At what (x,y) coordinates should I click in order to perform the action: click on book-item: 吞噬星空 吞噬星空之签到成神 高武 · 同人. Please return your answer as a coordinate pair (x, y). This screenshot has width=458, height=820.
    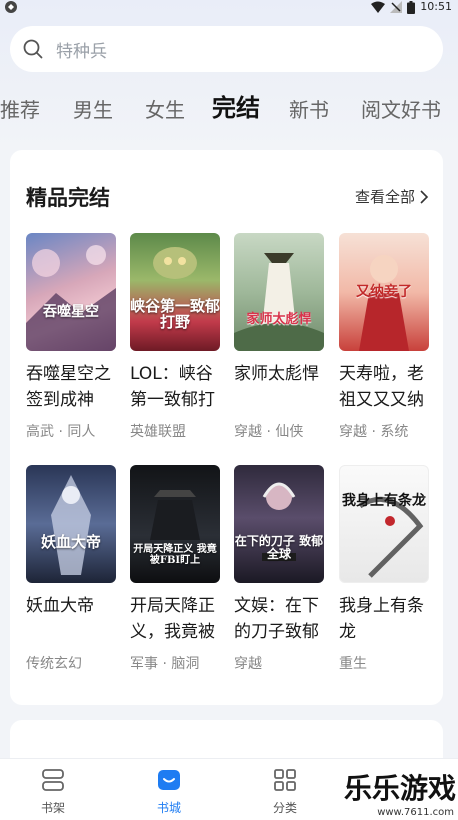
    Looking at the image, I should click on (72, 337).